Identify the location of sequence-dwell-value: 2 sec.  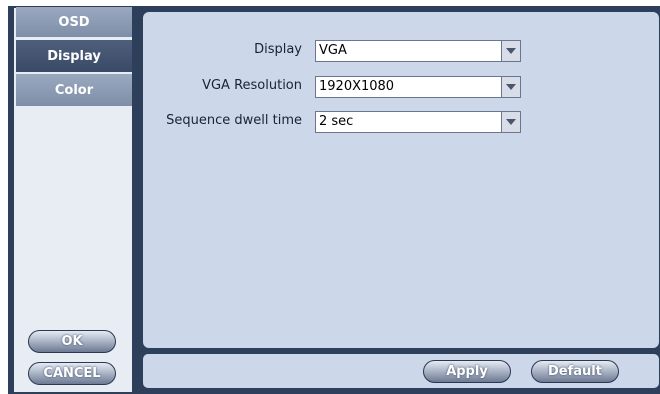
(336, 121).